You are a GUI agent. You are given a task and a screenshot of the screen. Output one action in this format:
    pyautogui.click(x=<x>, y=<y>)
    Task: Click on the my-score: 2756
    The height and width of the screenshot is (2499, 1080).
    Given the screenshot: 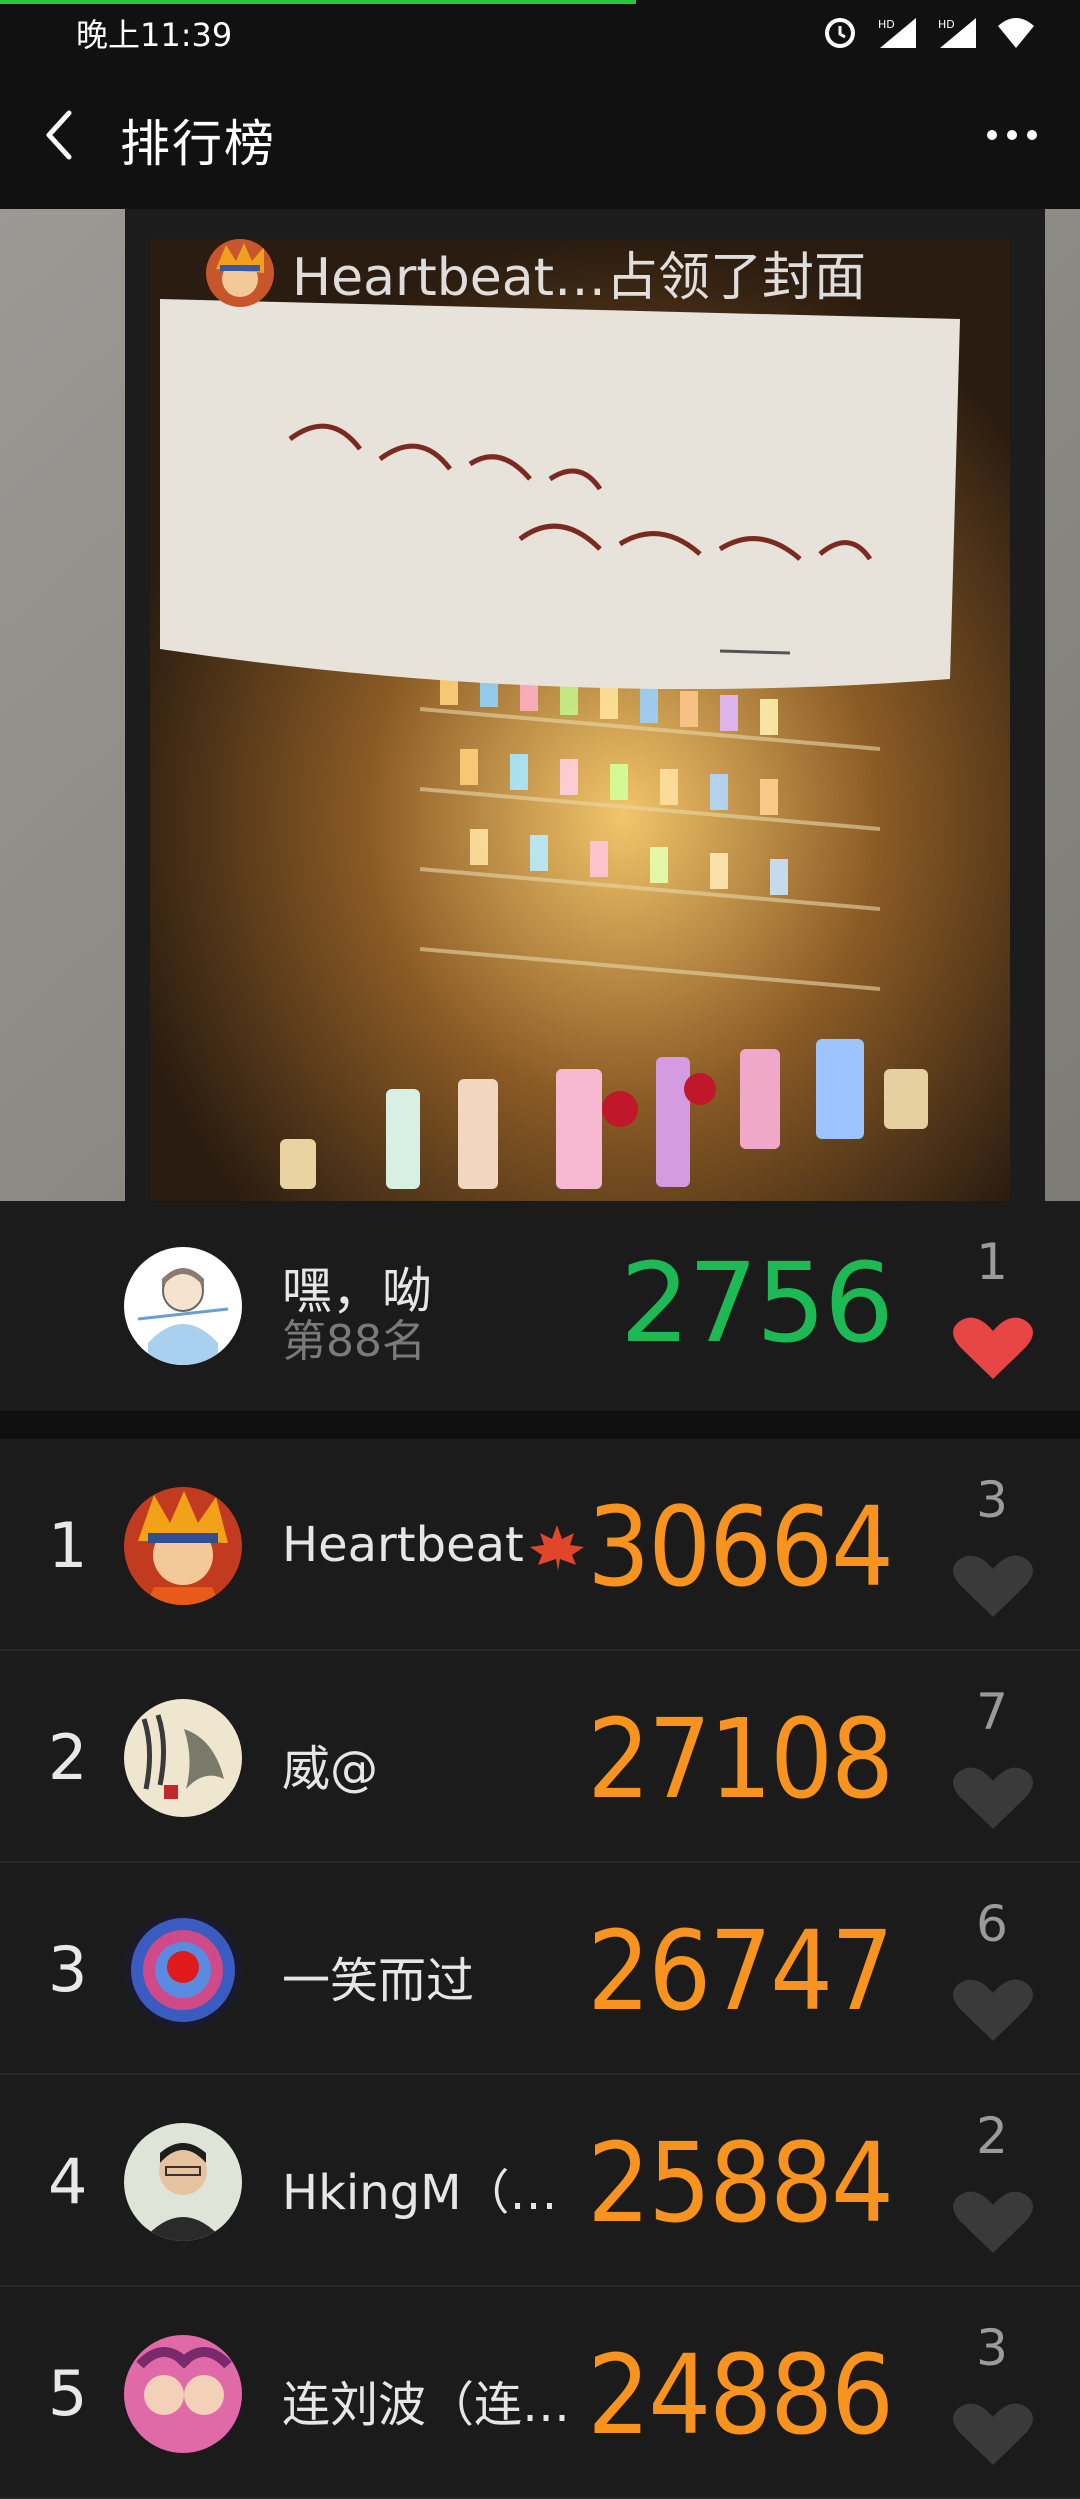 What is the action you would take?
    pyautogui.click(x=757, y=1303)
    